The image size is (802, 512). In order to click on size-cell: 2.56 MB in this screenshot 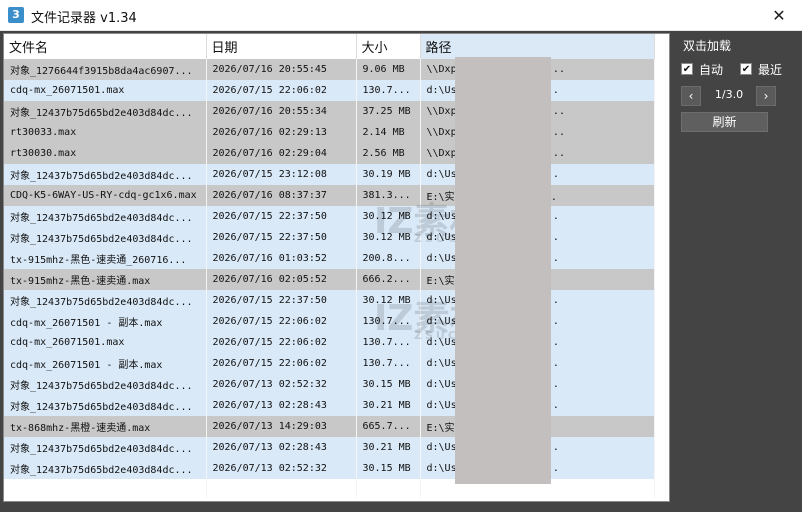, I will do `click(388, 153)`.